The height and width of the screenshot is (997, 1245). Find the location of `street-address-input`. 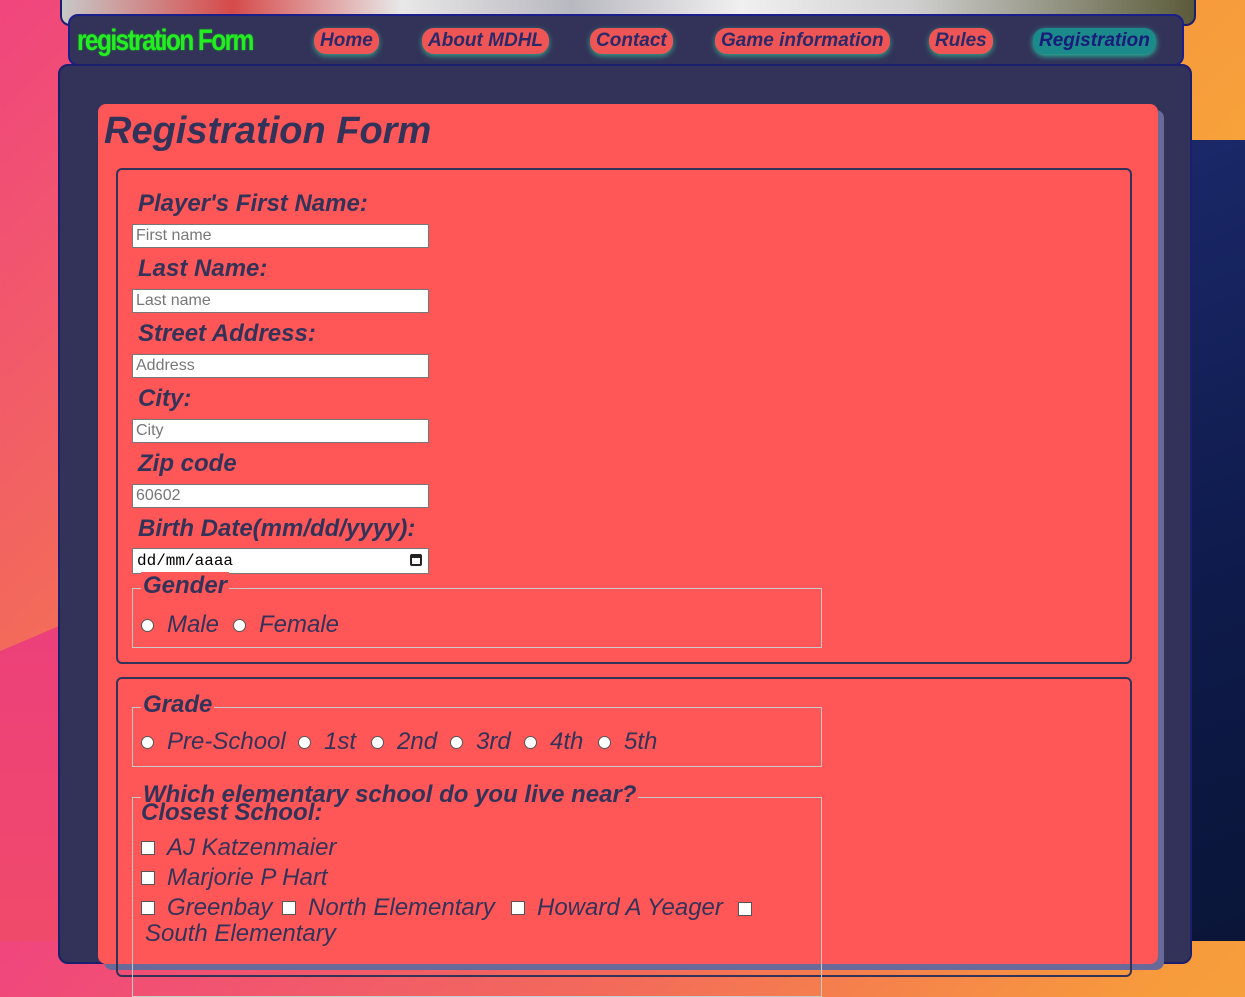

street-address-input is located at coordinates (280, 366).